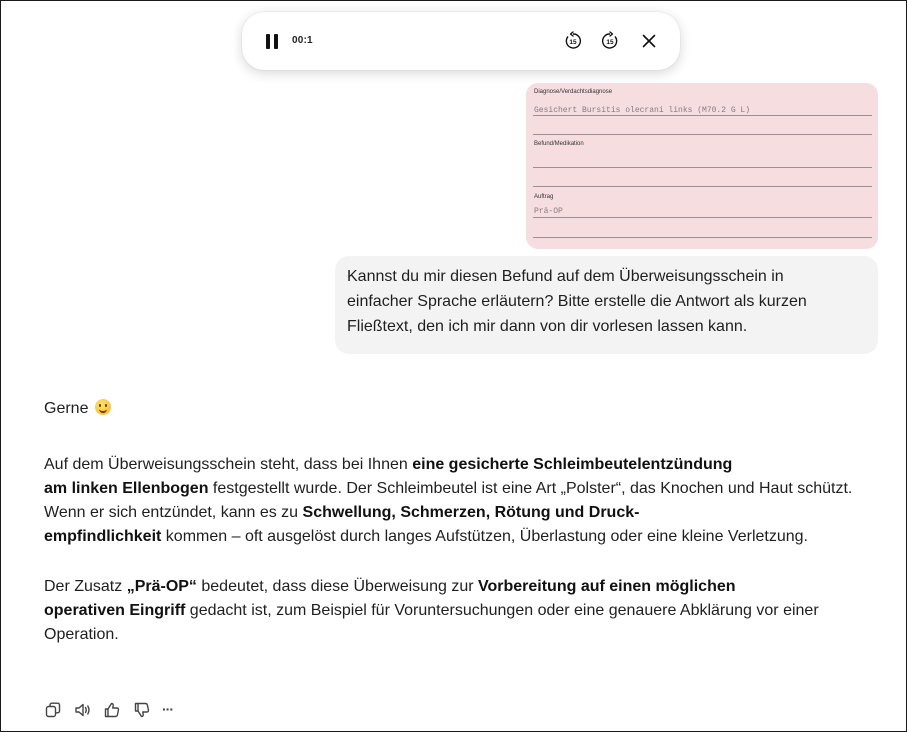 This screenshot has width=907, height=732. I want to click on thumbs-down-icon, so click(142, 710).